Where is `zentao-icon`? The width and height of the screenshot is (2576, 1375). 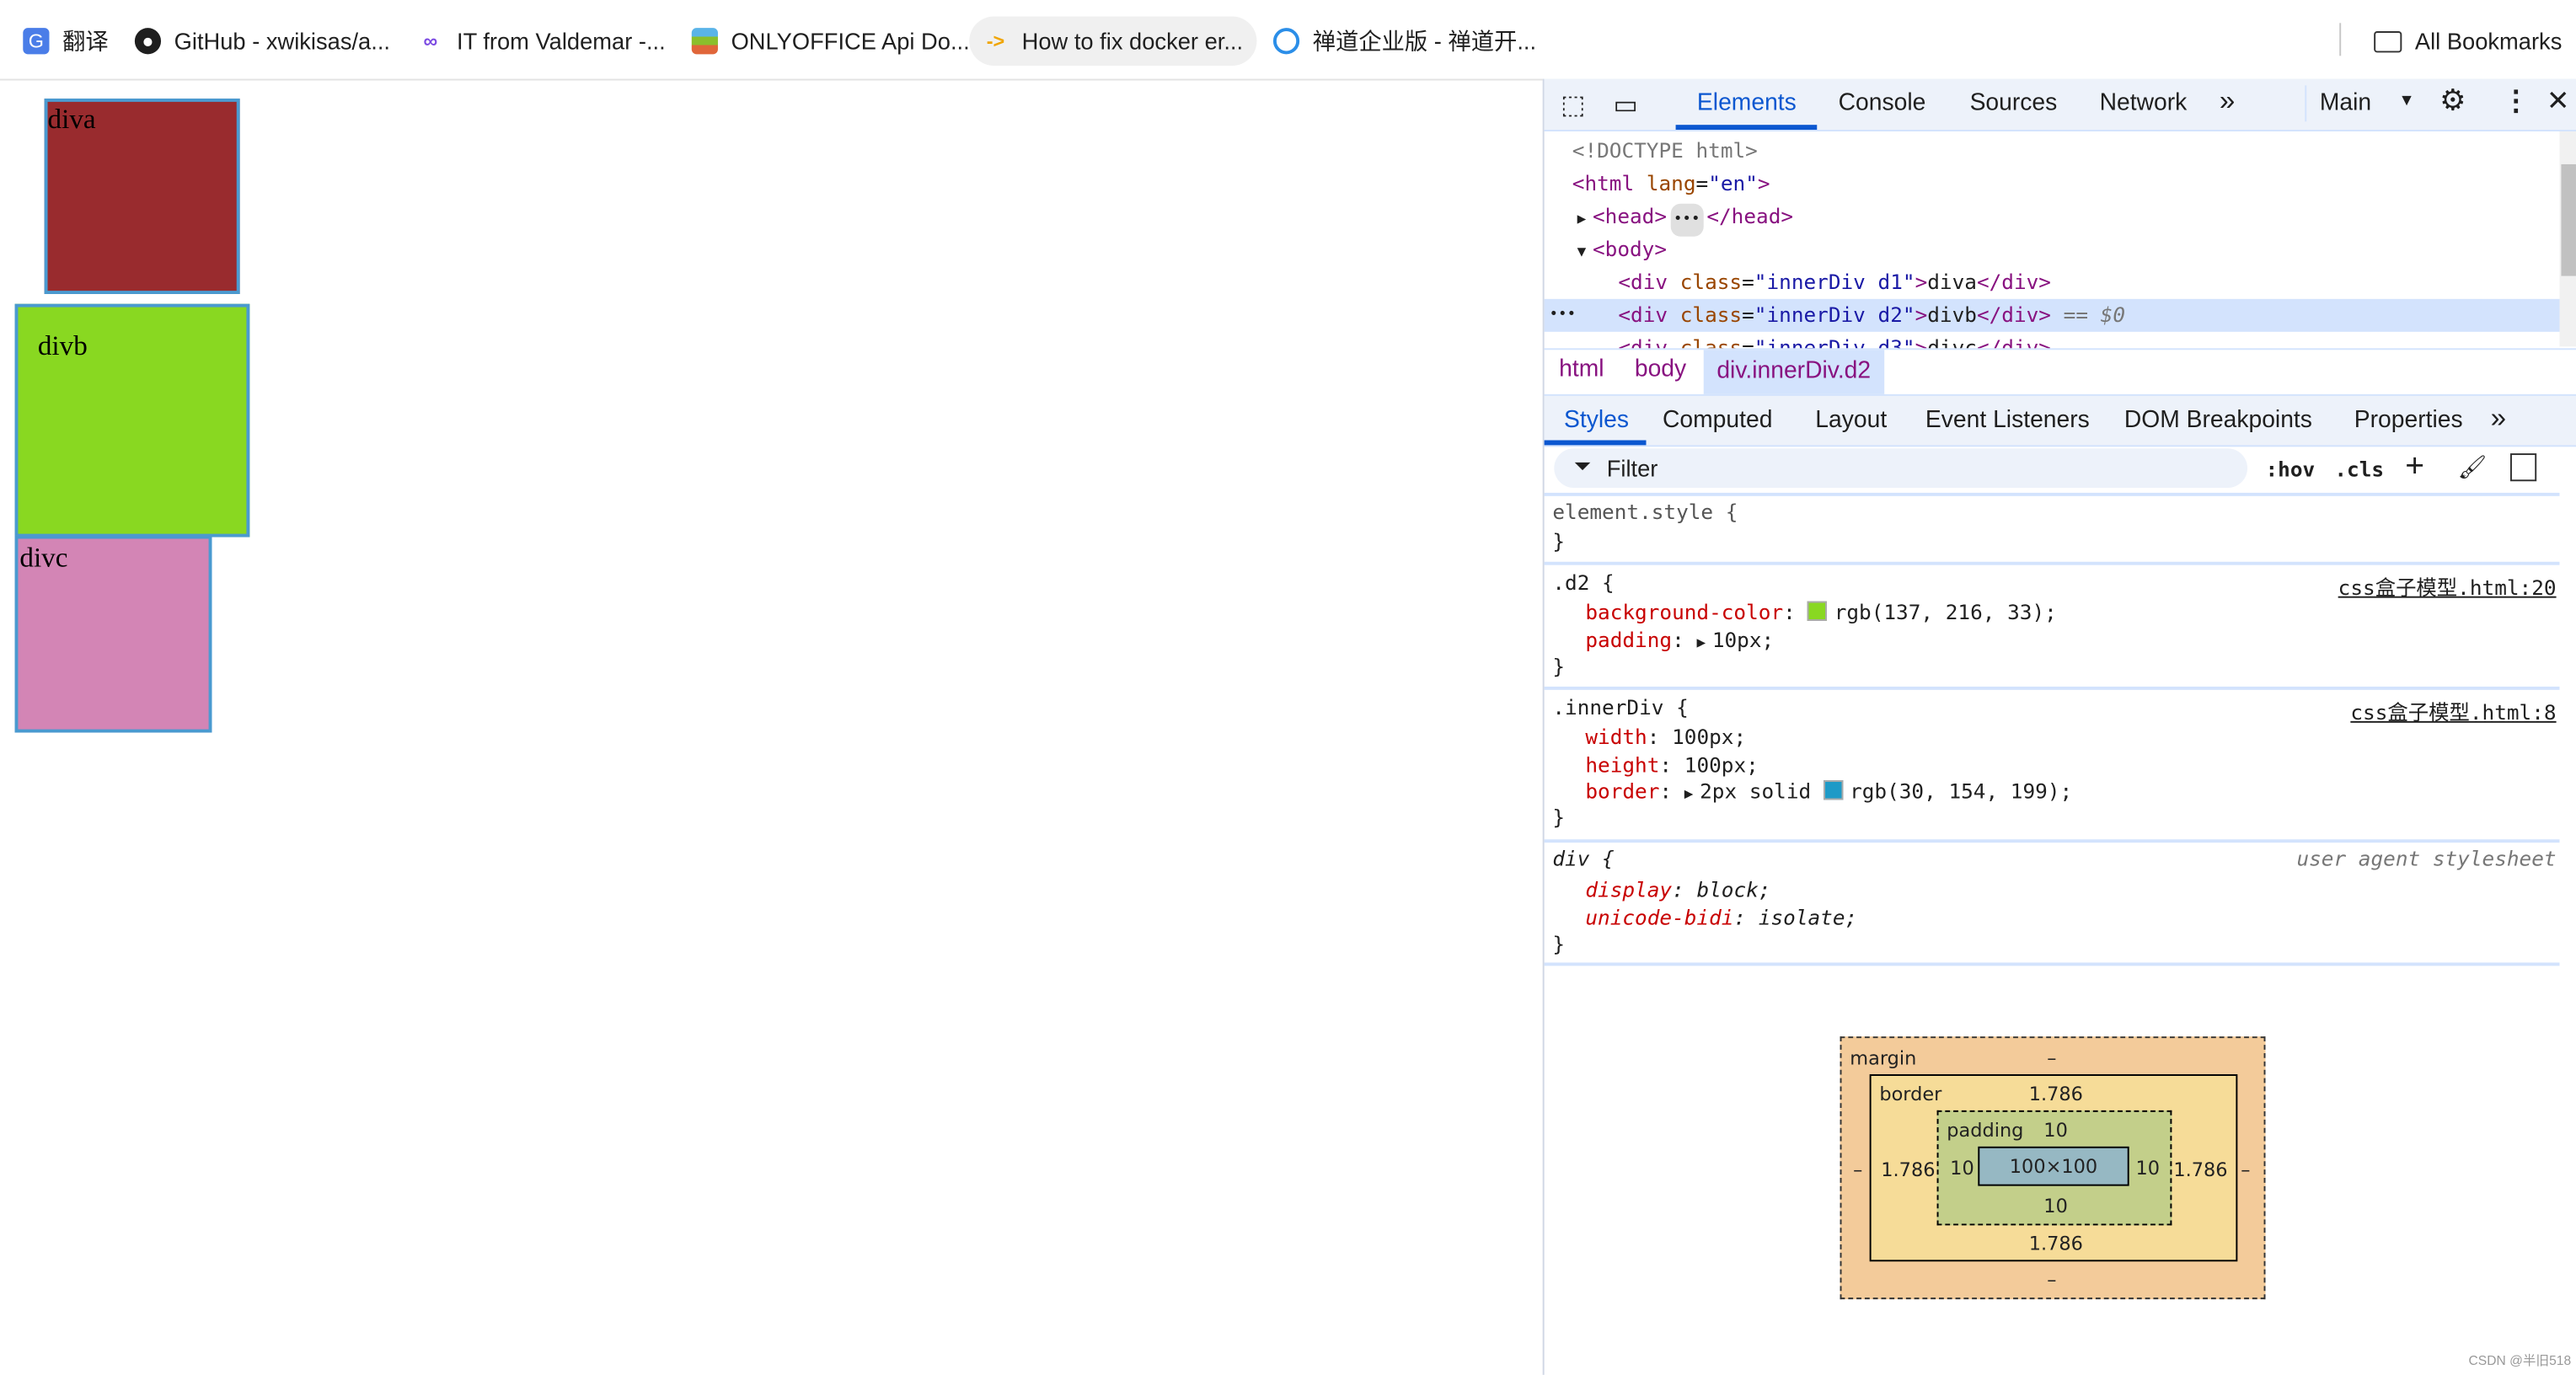
zentao-icon is located at coordinates (1286, 41).